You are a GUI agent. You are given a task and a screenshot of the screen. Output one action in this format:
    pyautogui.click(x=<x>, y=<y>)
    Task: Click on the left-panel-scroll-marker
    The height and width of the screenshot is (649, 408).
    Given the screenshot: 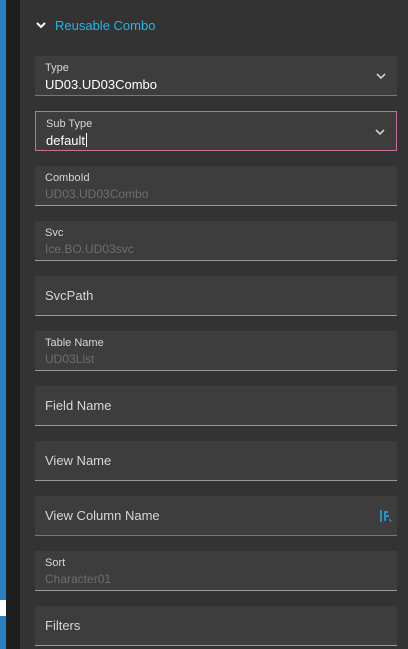 What is the action you would take?
    pyautogui.click(x=3, y=608)
    